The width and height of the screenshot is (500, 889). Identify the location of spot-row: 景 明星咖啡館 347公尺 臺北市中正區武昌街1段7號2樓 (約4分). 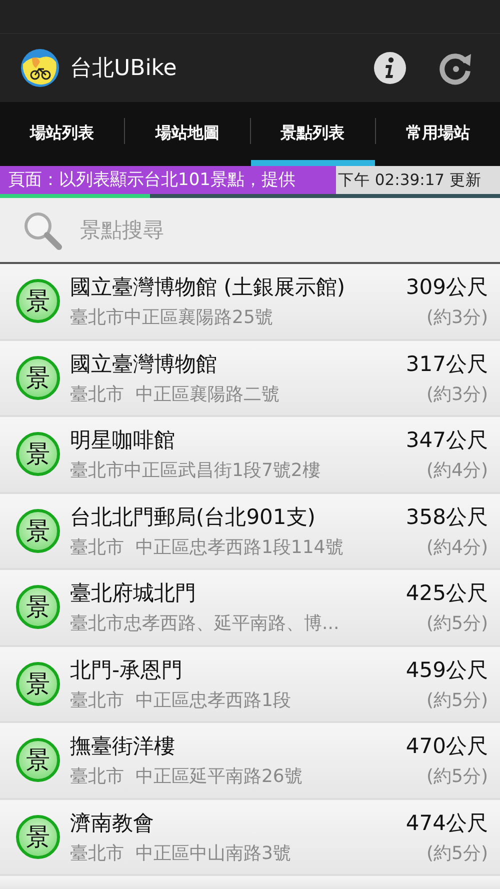
(250, 455).